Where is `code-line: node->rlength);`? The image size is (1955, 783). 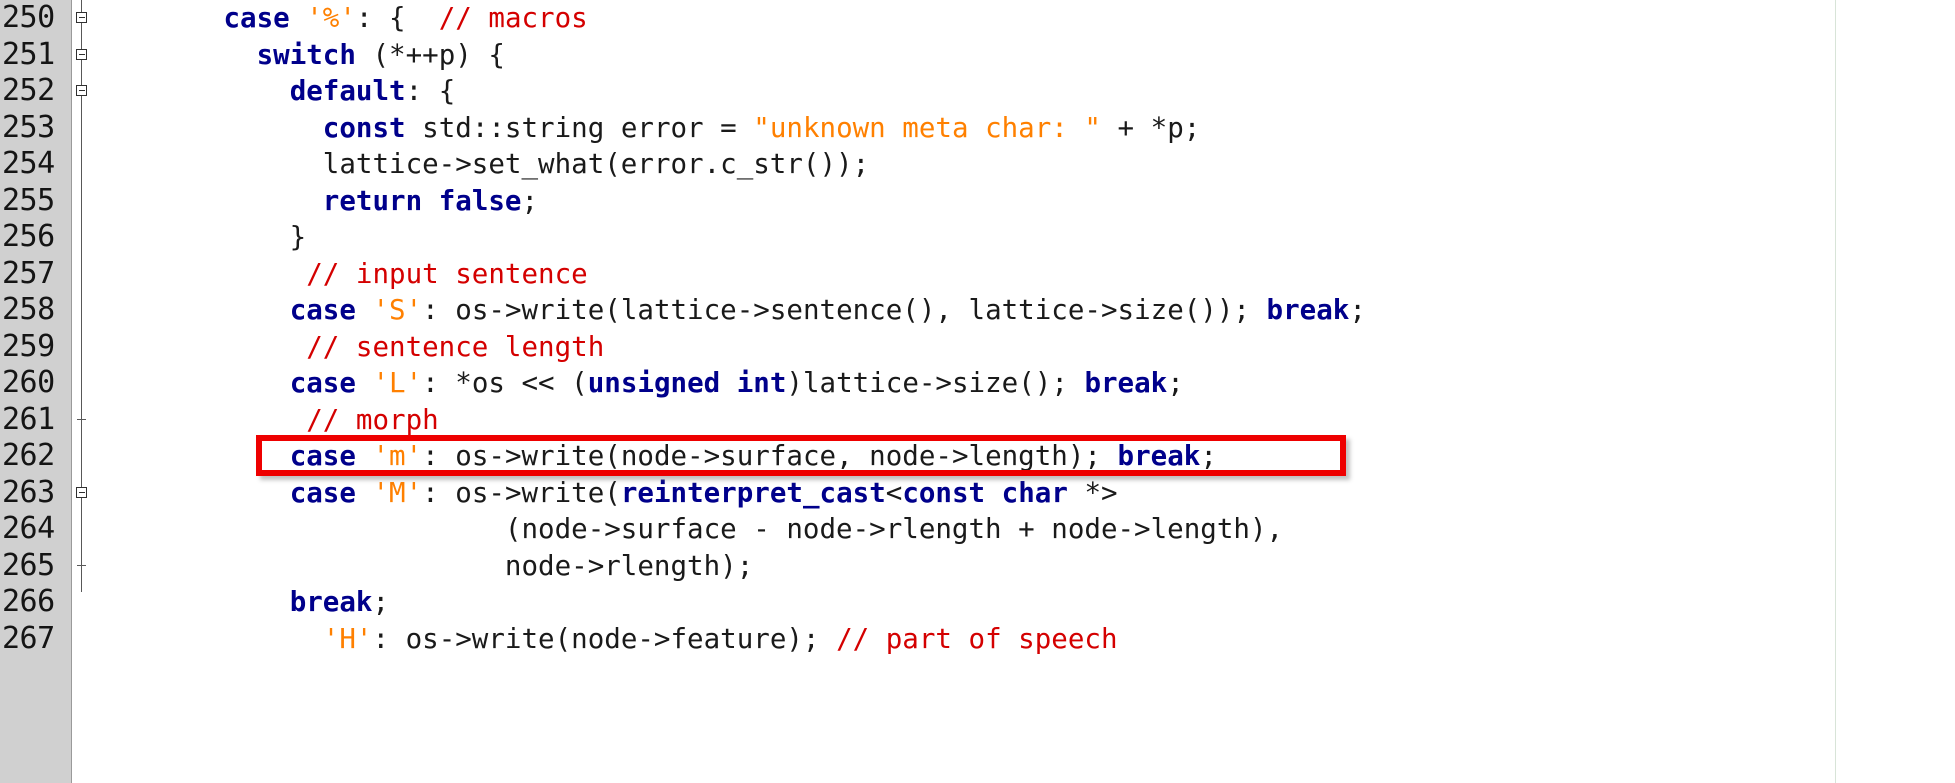 code-line: node->rlength); is located at coordinates (1023, 566).